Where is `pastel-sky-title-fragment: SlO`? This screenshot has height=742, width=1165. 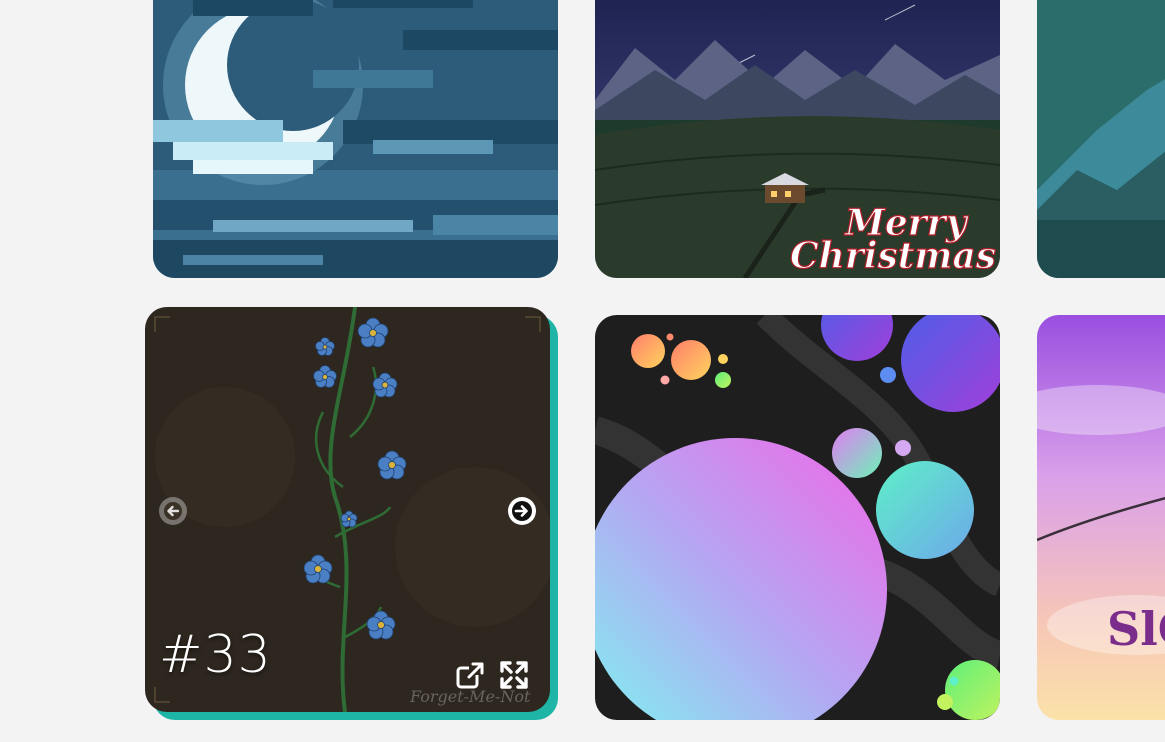 pastel-sky-title-fragment: SlO is located at coordinates (1136, 629).